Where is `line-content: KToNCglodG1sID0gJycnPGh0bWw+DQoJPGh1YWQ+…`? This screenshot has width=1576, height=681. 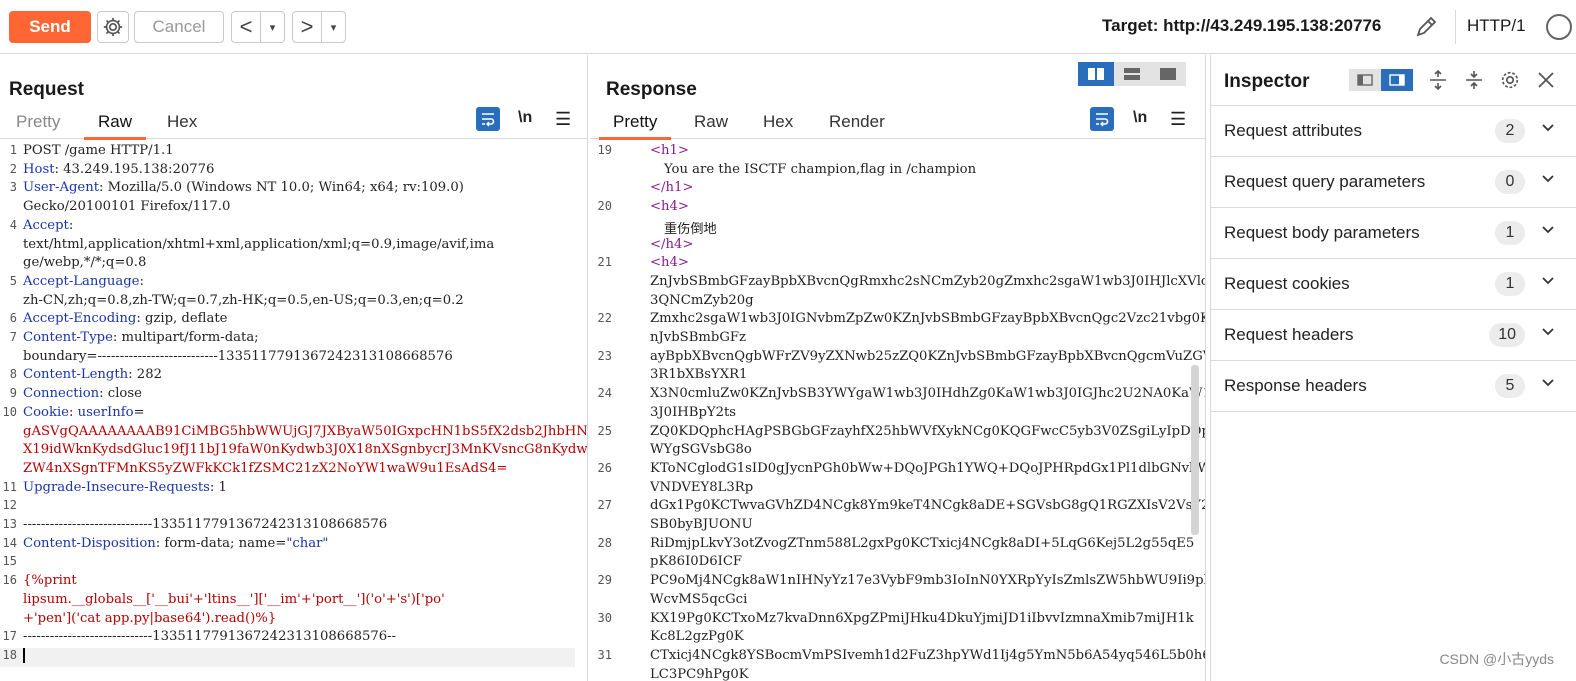 line-content: KToNCglodG1sID0gJycnPGh0bWw+DQoJPGh1YWQ+… is located at coordinates (927, 468).